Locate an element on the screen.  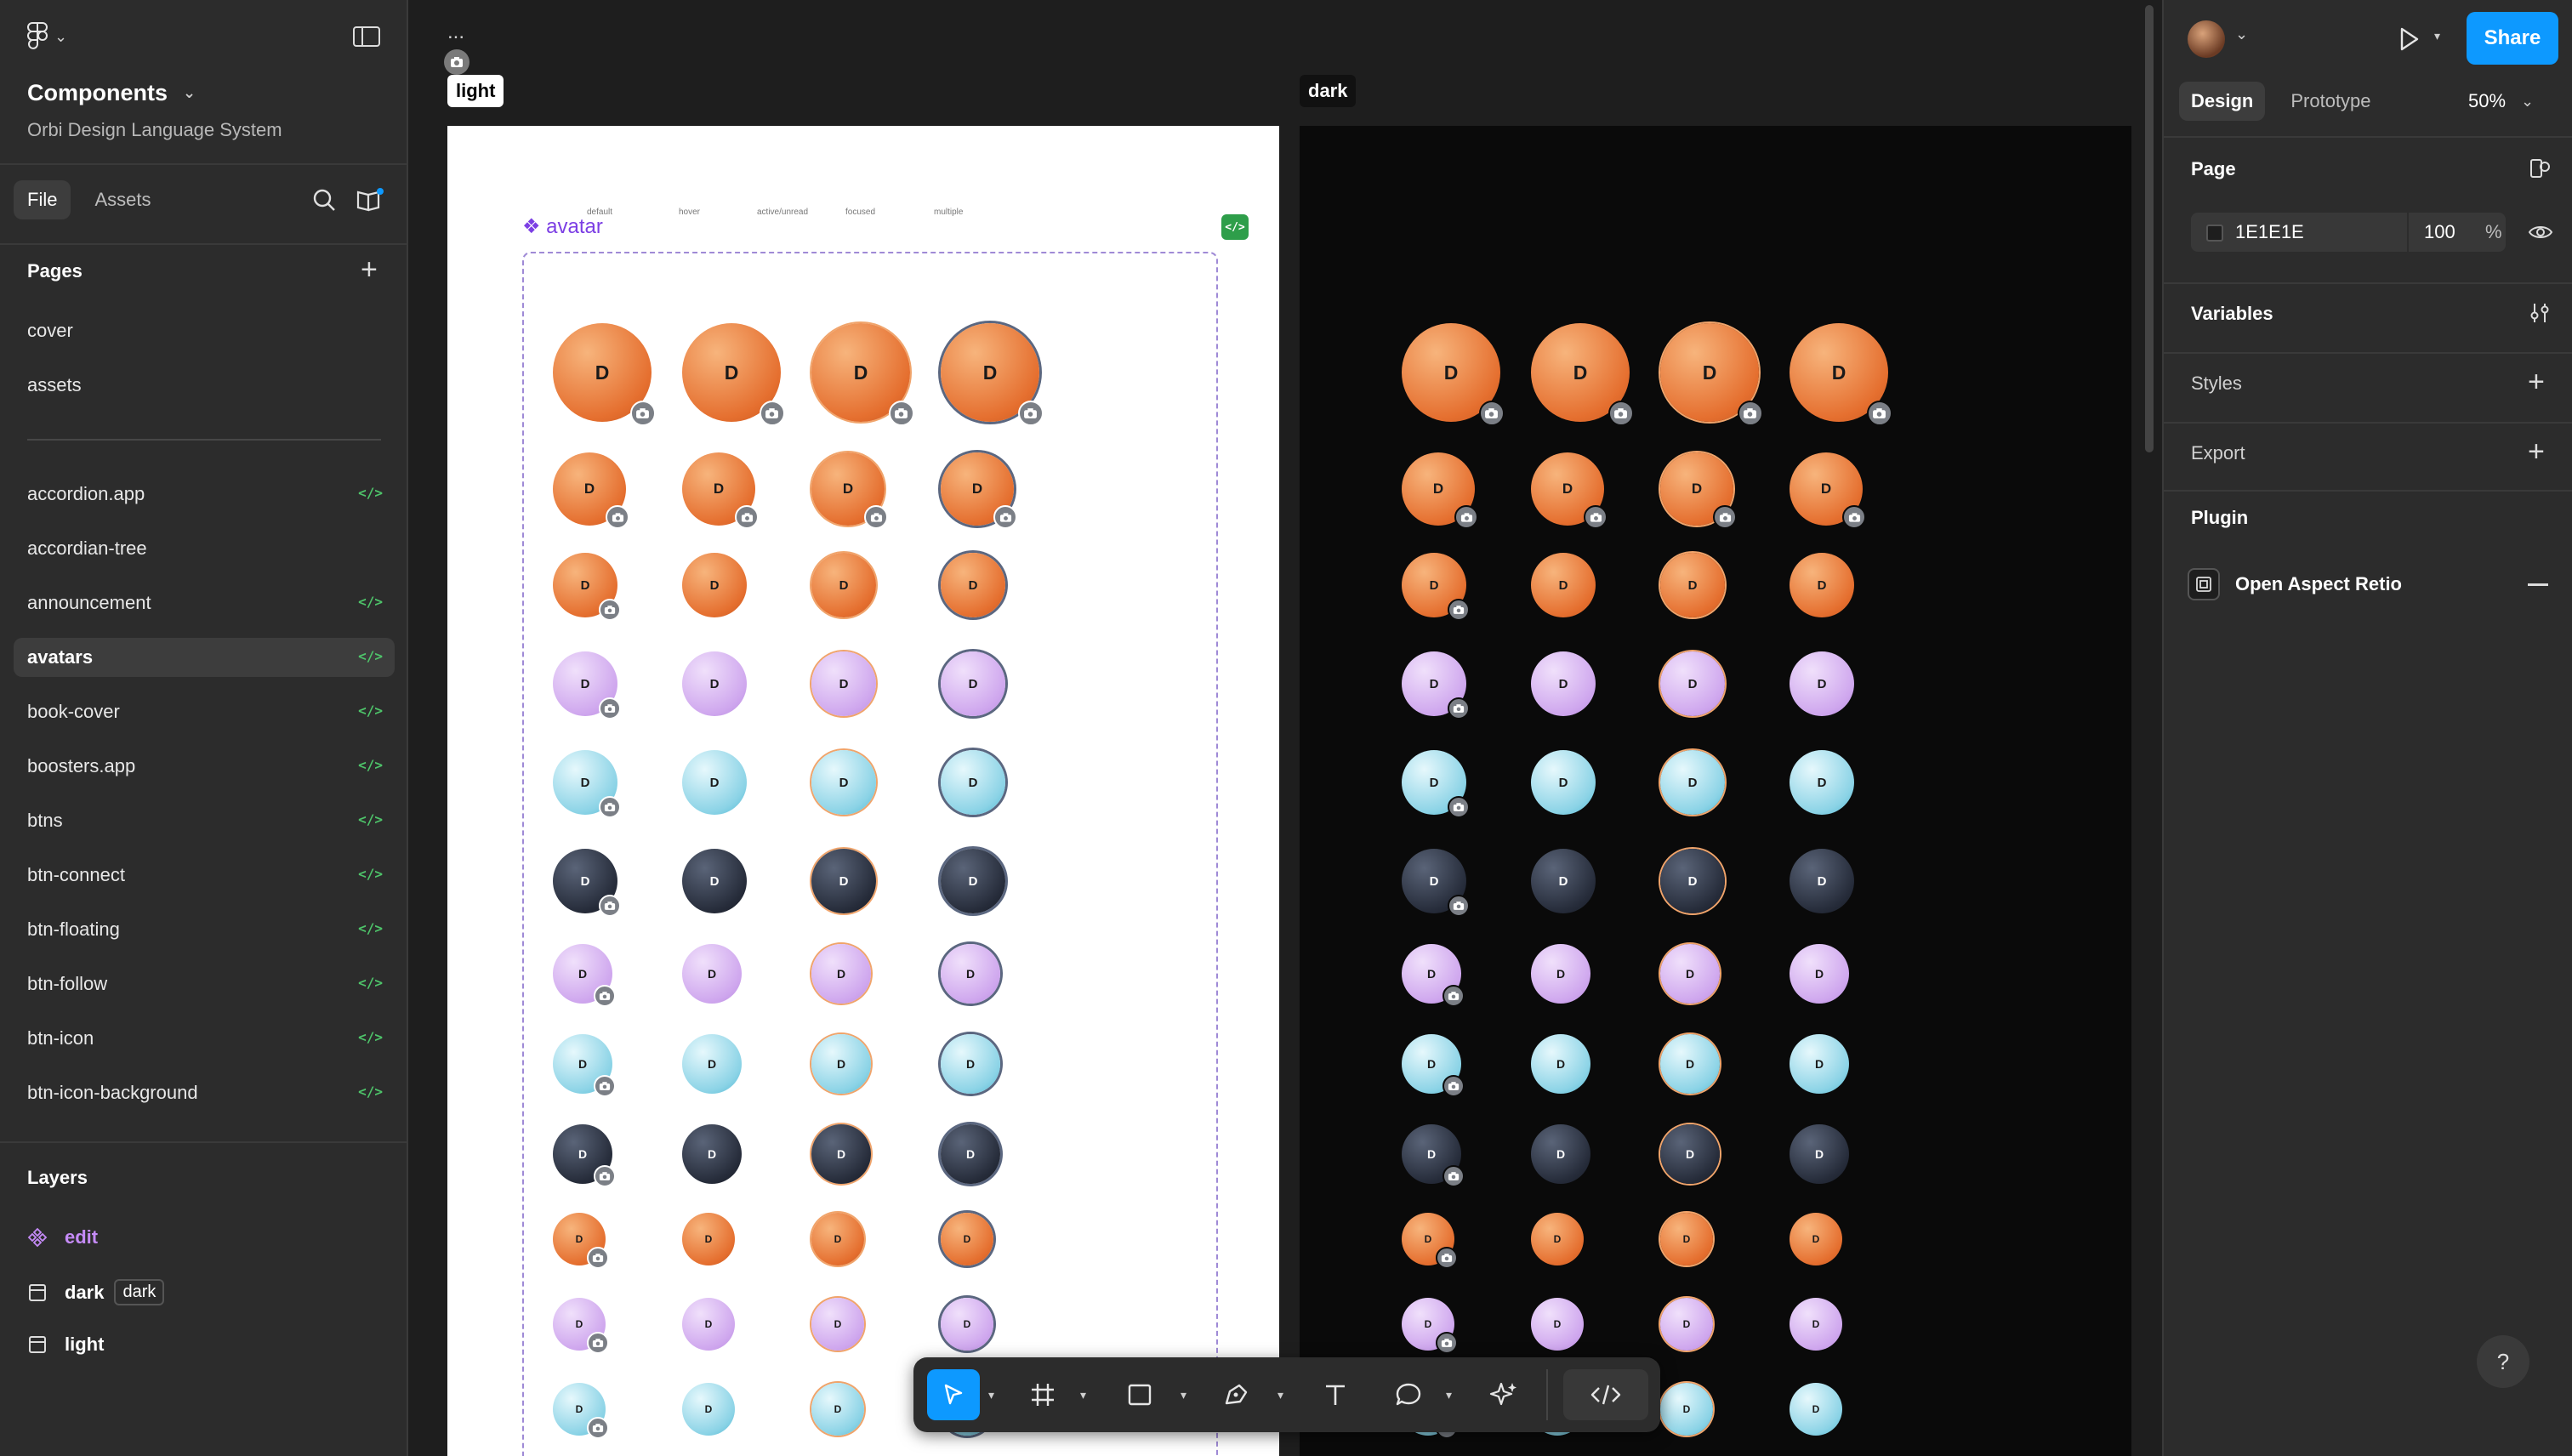
add-style-button: + is located at coordinates (2537, 381).